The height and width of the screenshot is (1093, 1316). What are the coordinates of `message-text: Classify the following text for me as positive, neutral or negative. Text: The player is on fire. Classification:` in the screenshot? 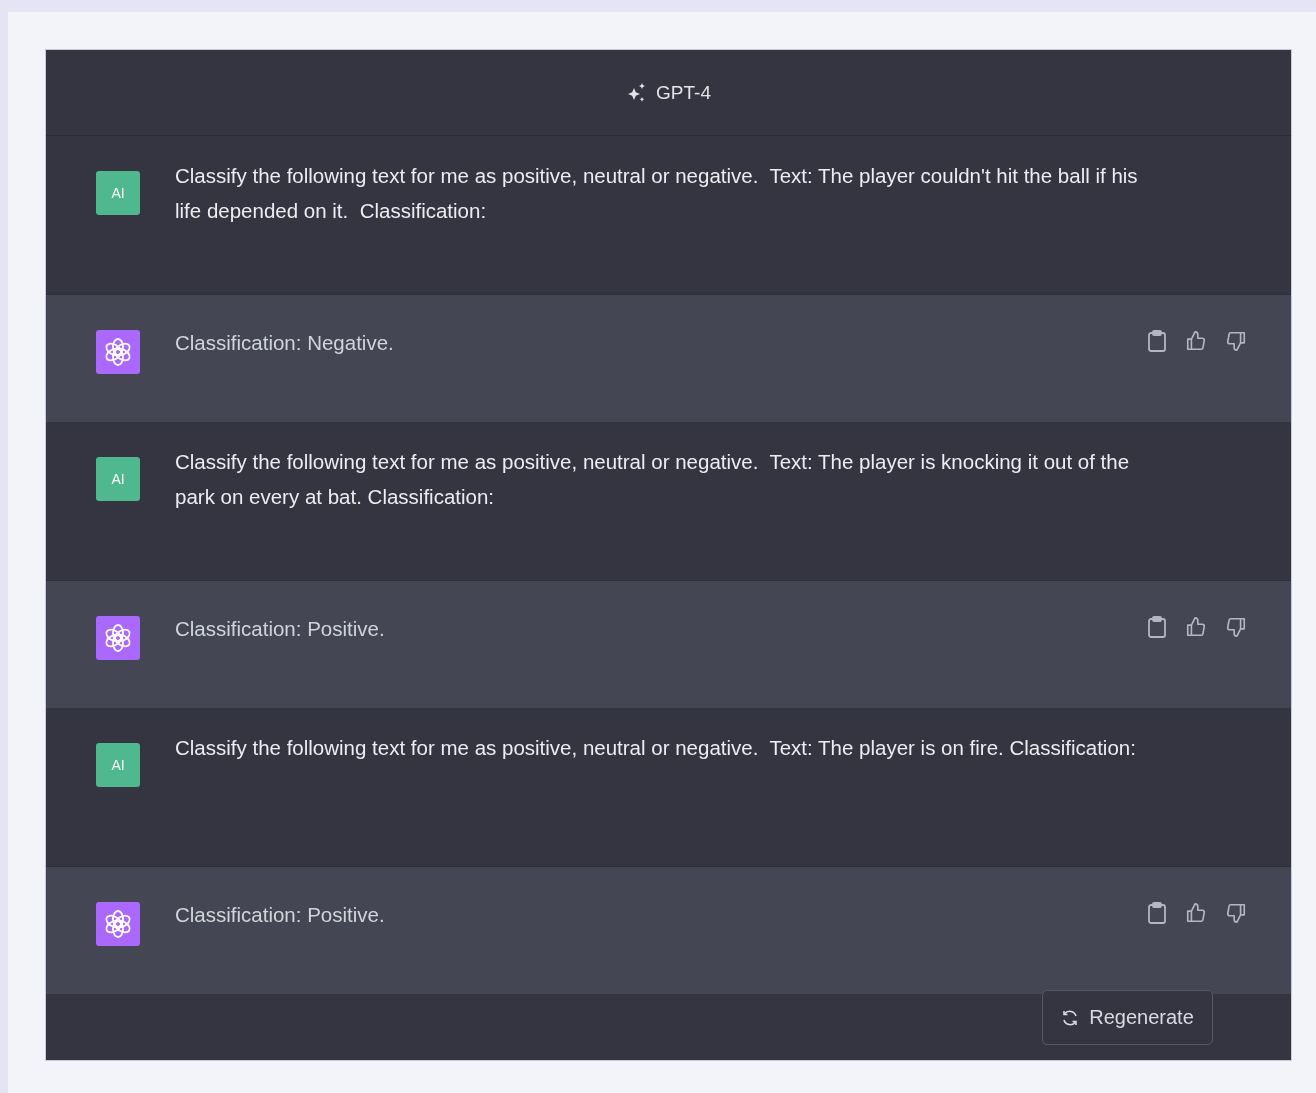 It's located at (656, 748).